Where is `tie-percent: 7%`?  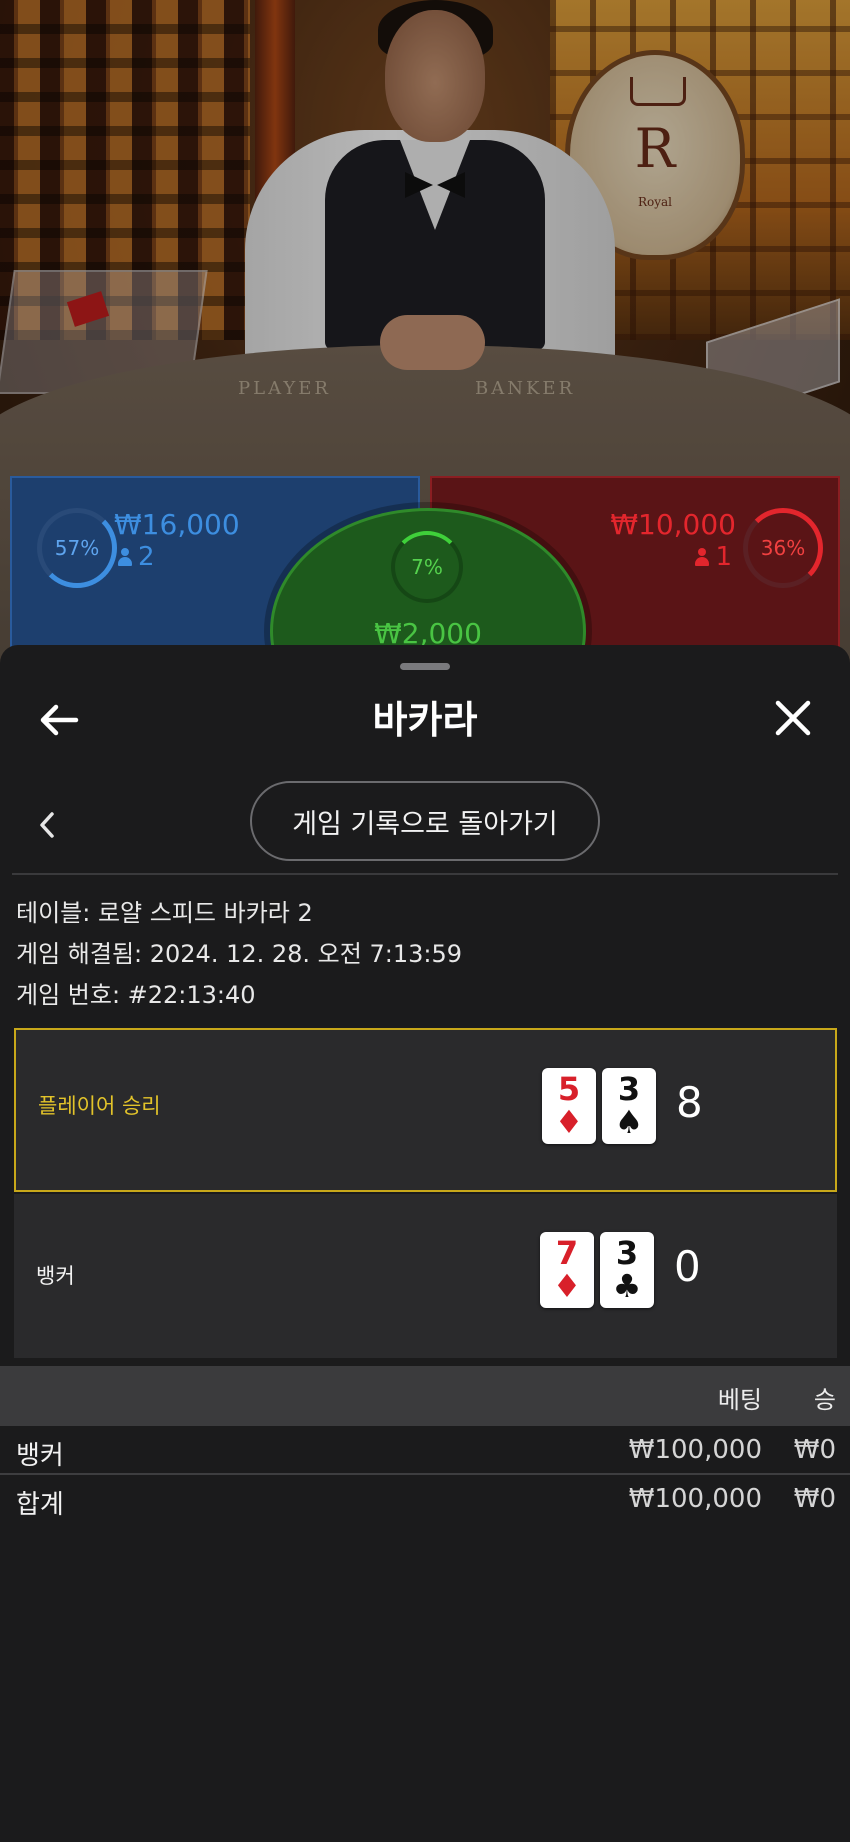
tie-percent: 7% is located at coordinates (427, 567).